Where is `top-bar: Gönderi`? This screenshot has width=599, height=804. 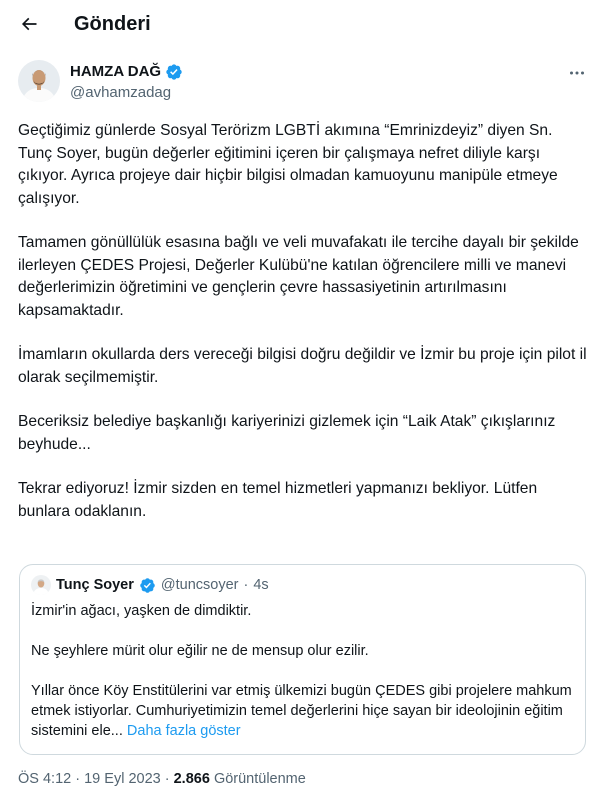 top-bar: Gönderi is located at coordinates (299, 25).